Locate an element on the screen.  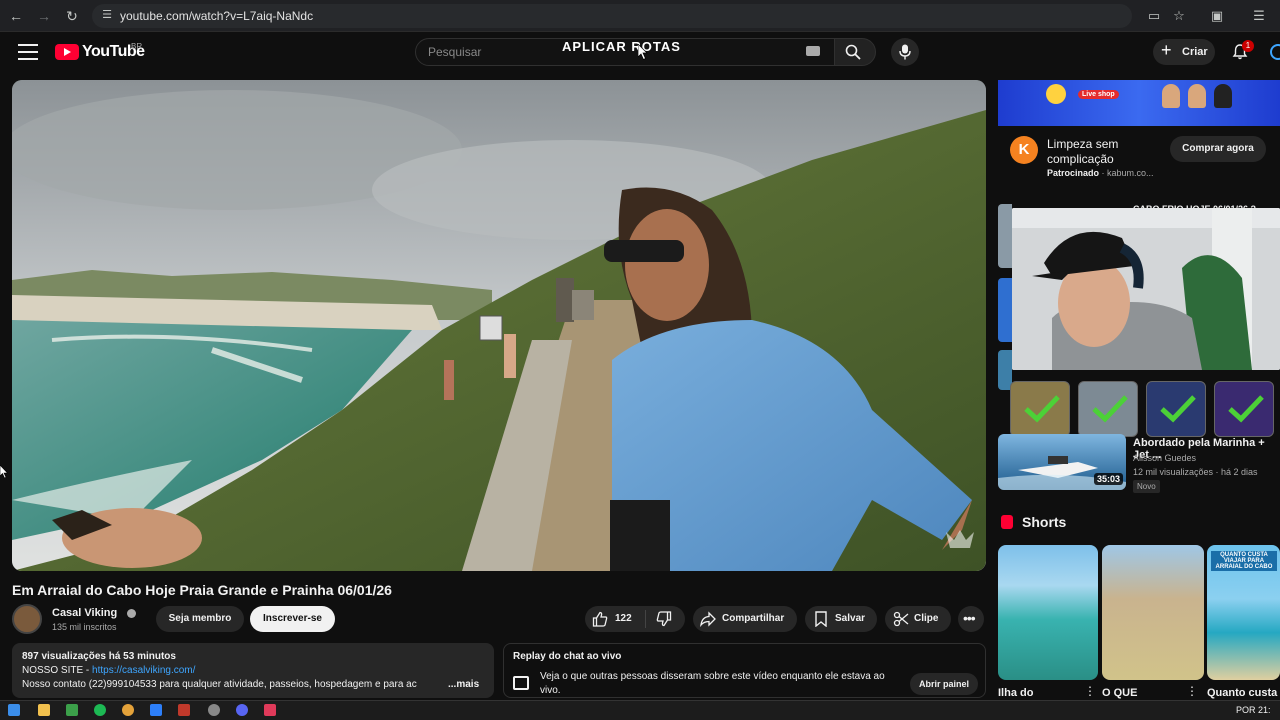
obs-icon is located at coordinates (214, 710).